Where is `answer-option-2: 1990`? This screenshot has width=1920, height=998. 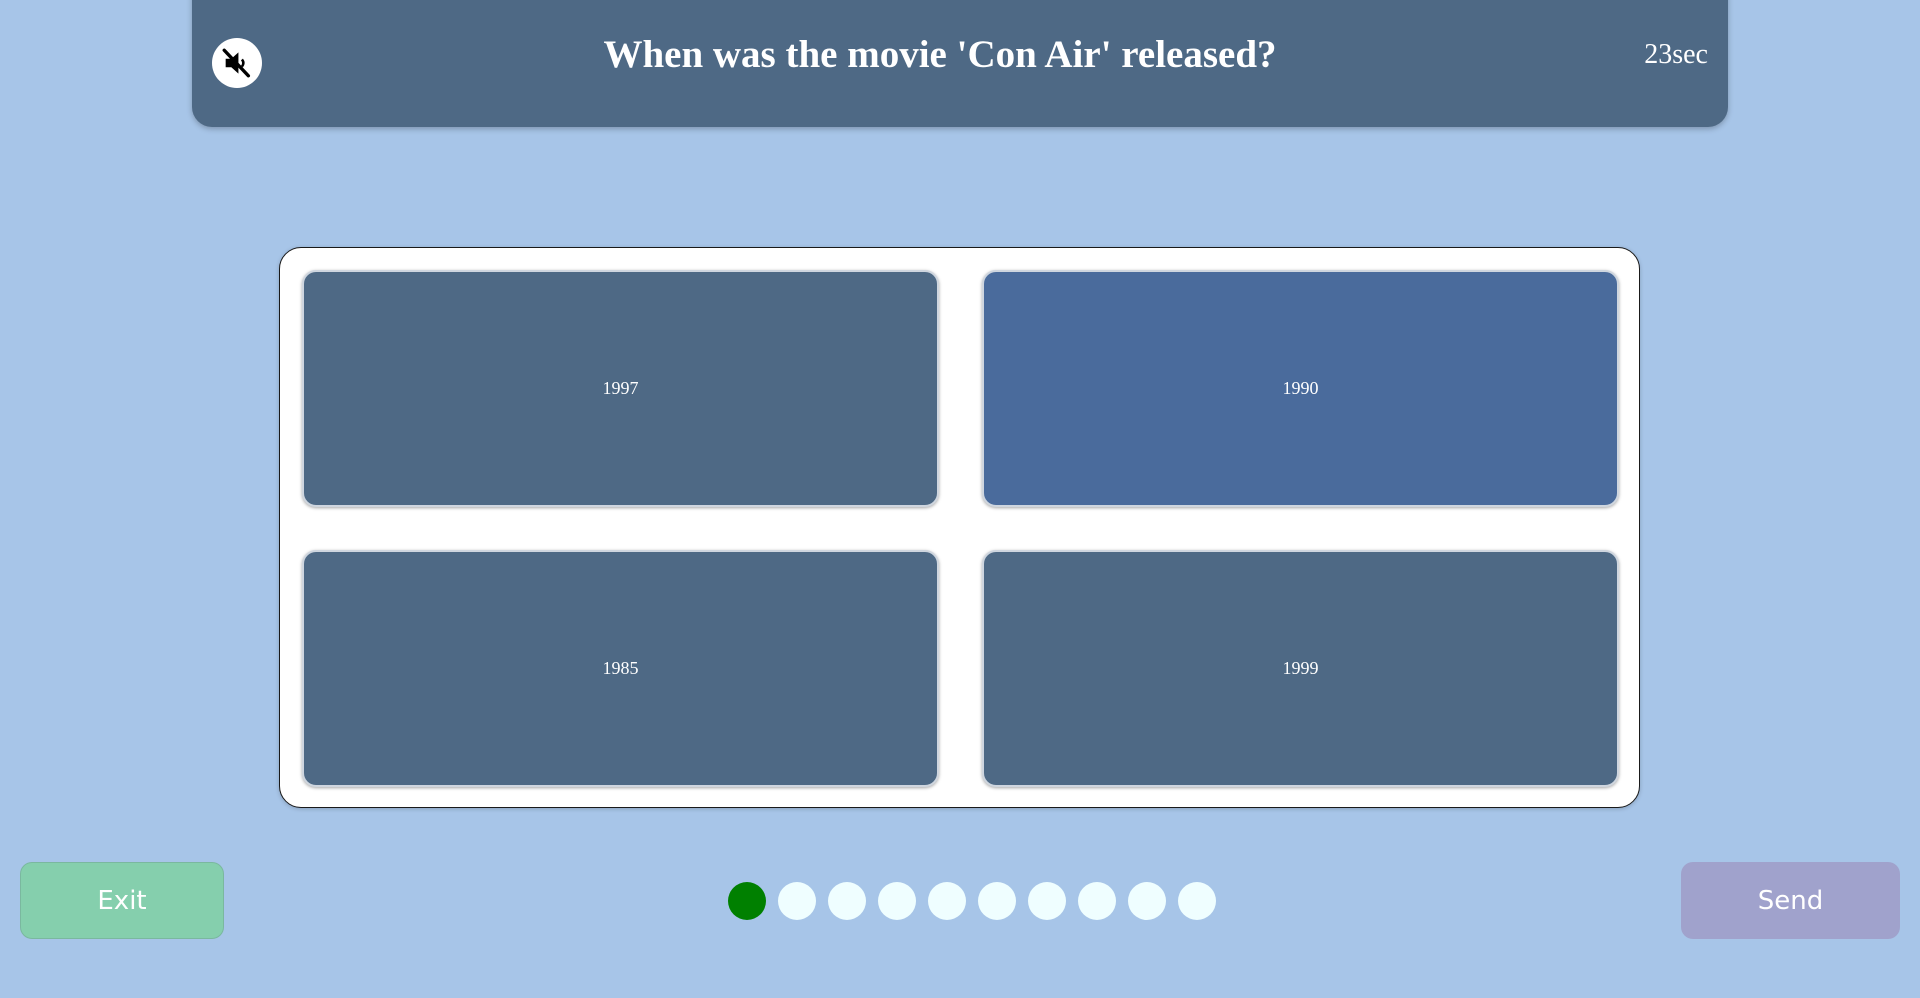 answer-option-2: 1990 is located at coordinates (1300, 388).